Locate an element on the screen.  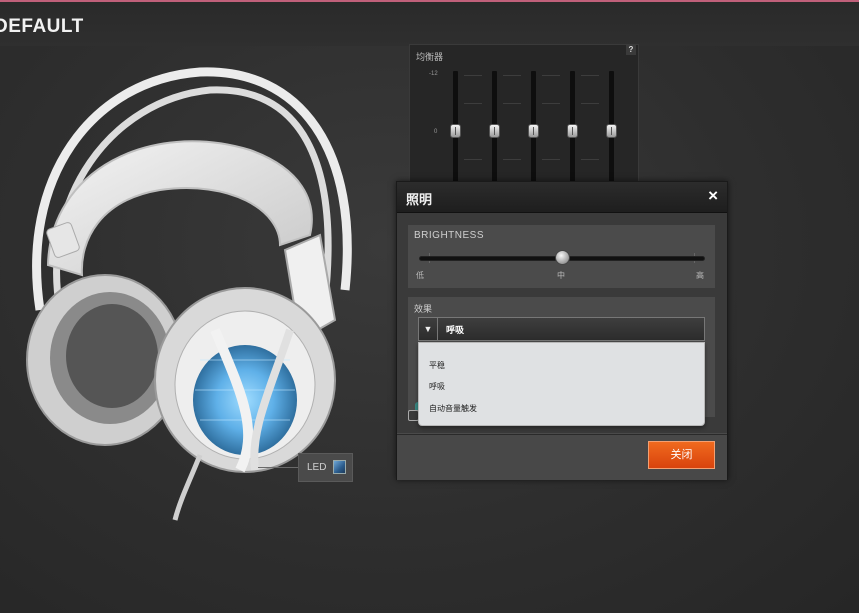
help-icon: ? is located at coordinates (631, 50).